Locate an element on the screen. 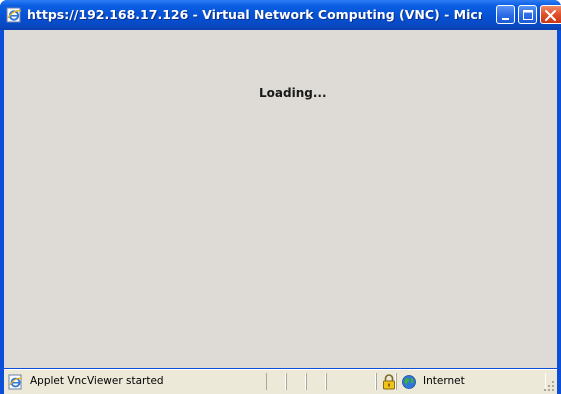  status-message: Applet VncViewer started is located at coordinates (97, 381).